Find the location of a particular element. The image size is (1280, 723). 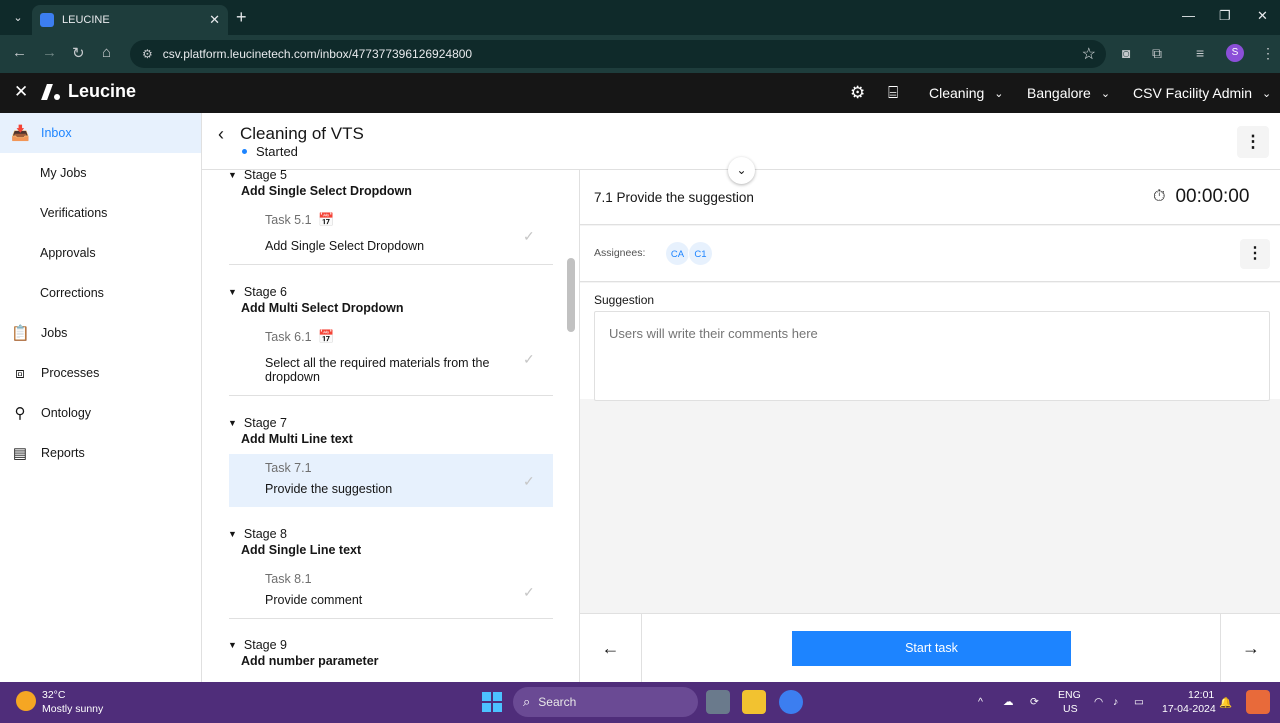

browser-tab: LEUCINE ✕ is located at coordinates (130, 20).